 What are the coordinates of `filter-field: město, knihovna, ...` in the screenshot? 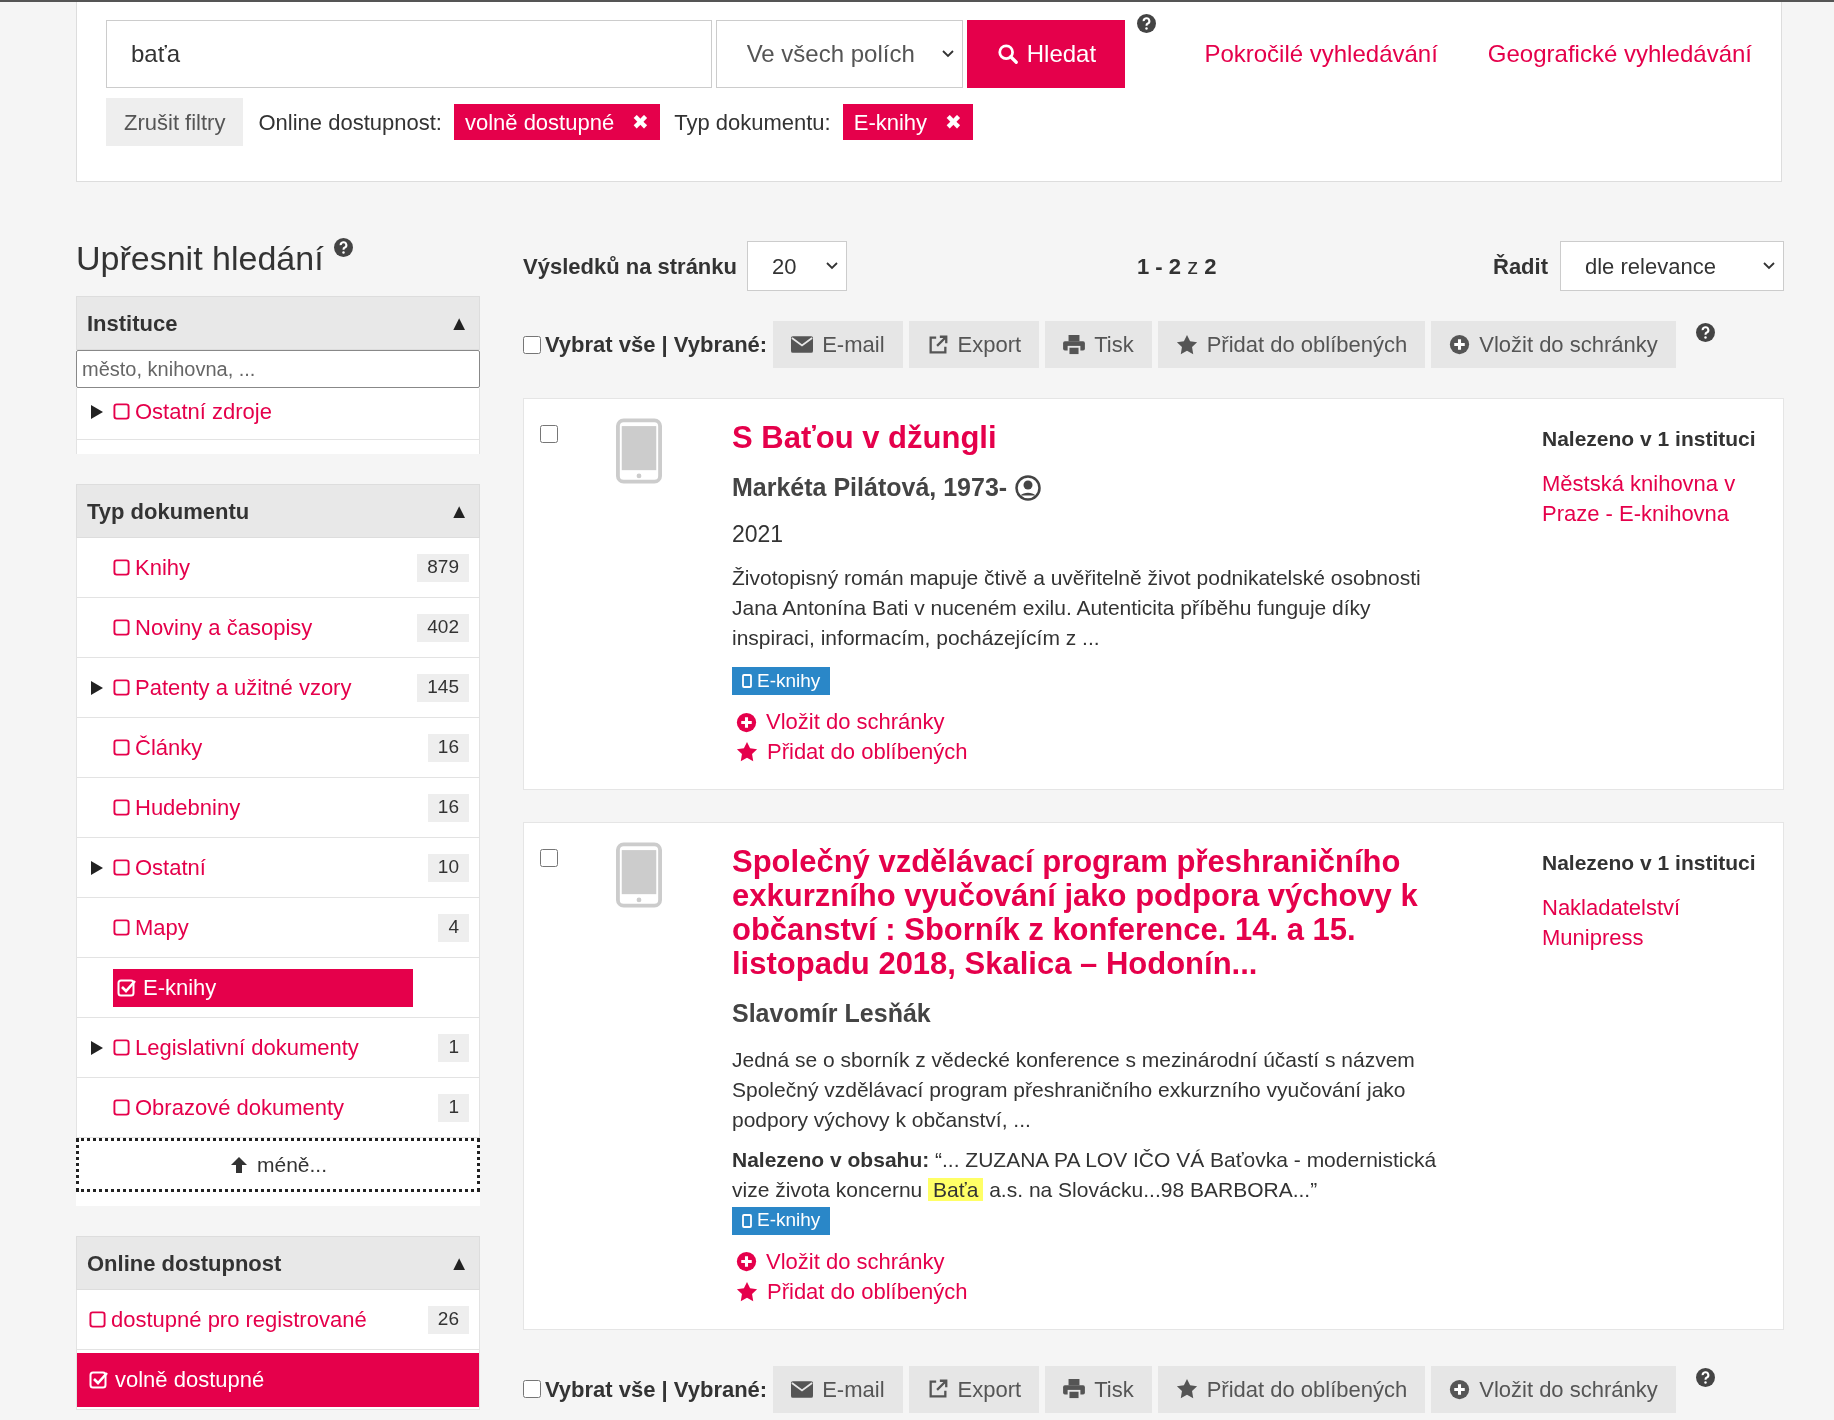 It's located at (278, 369).